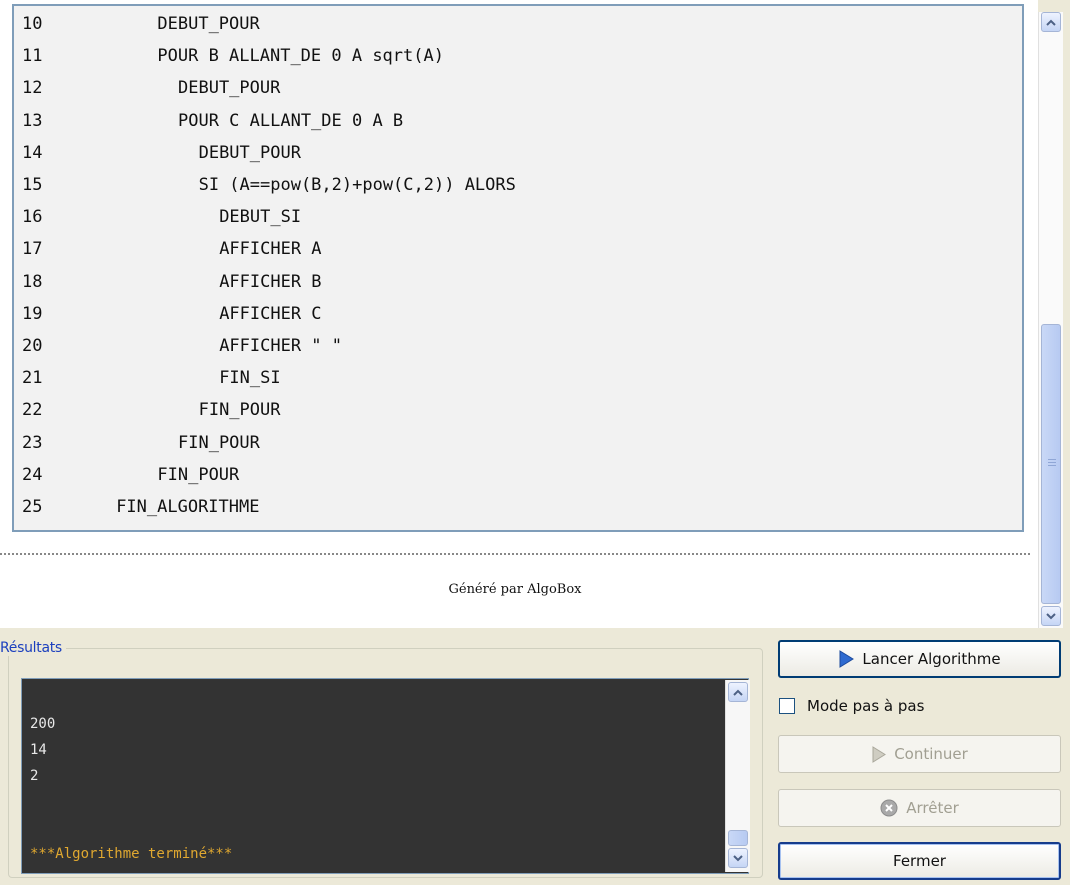 Image resolution: width=1070 pixels, height=885 pixels. Describe the element at coordinates (515, 554) in the screenshot. I see `footer-separator` at that location.